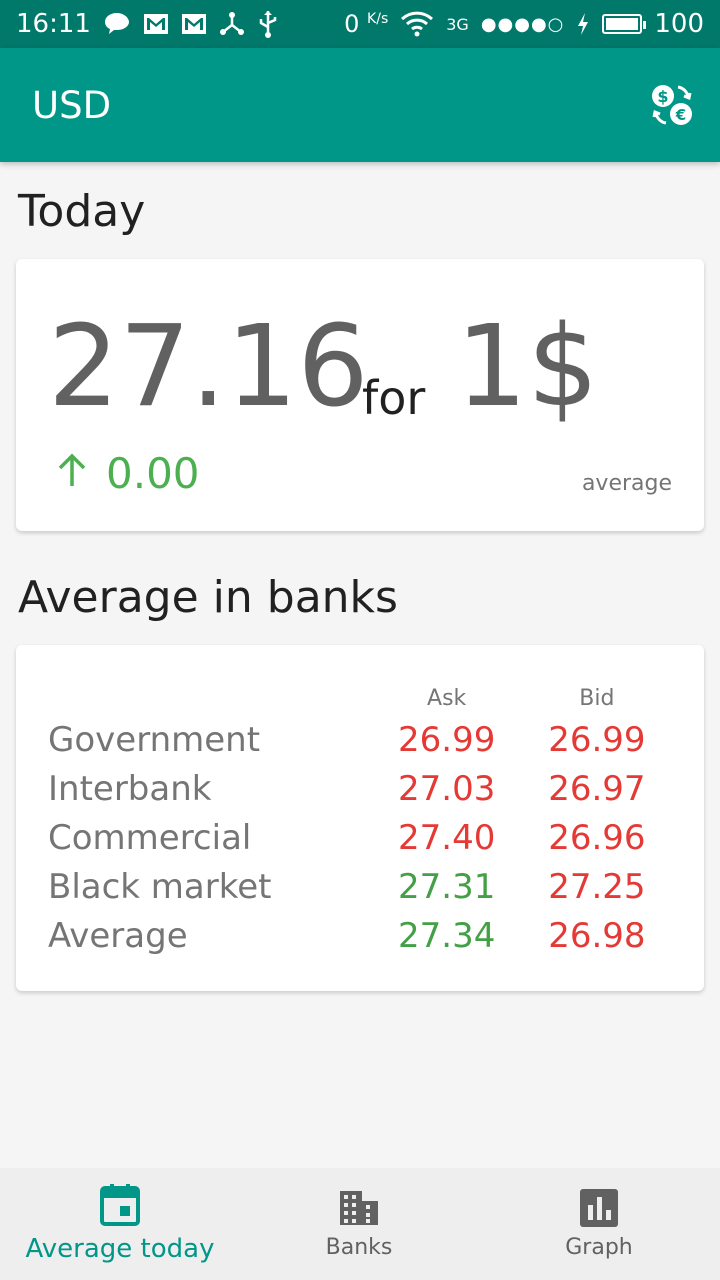  Describe the element at coordinates (599, 1247) in the screenshot. I see `nav-label: Graph` at that location.